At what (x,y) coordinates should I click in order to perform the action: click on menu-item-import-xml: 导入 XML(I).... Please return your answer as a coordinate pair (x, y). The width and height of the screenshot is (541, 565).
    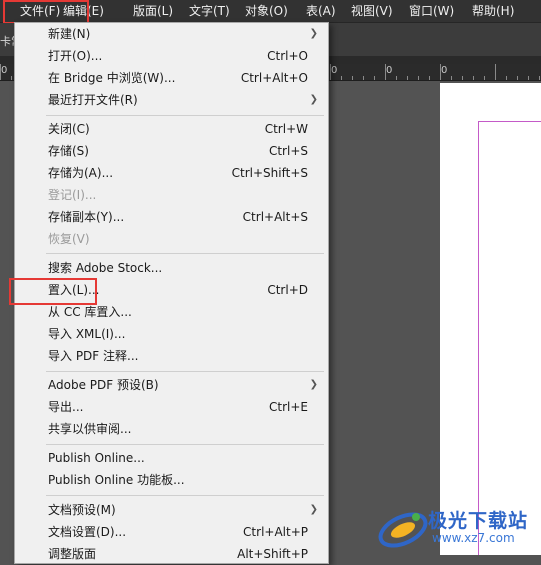
    Looking at the image, I should click on (171, 334).